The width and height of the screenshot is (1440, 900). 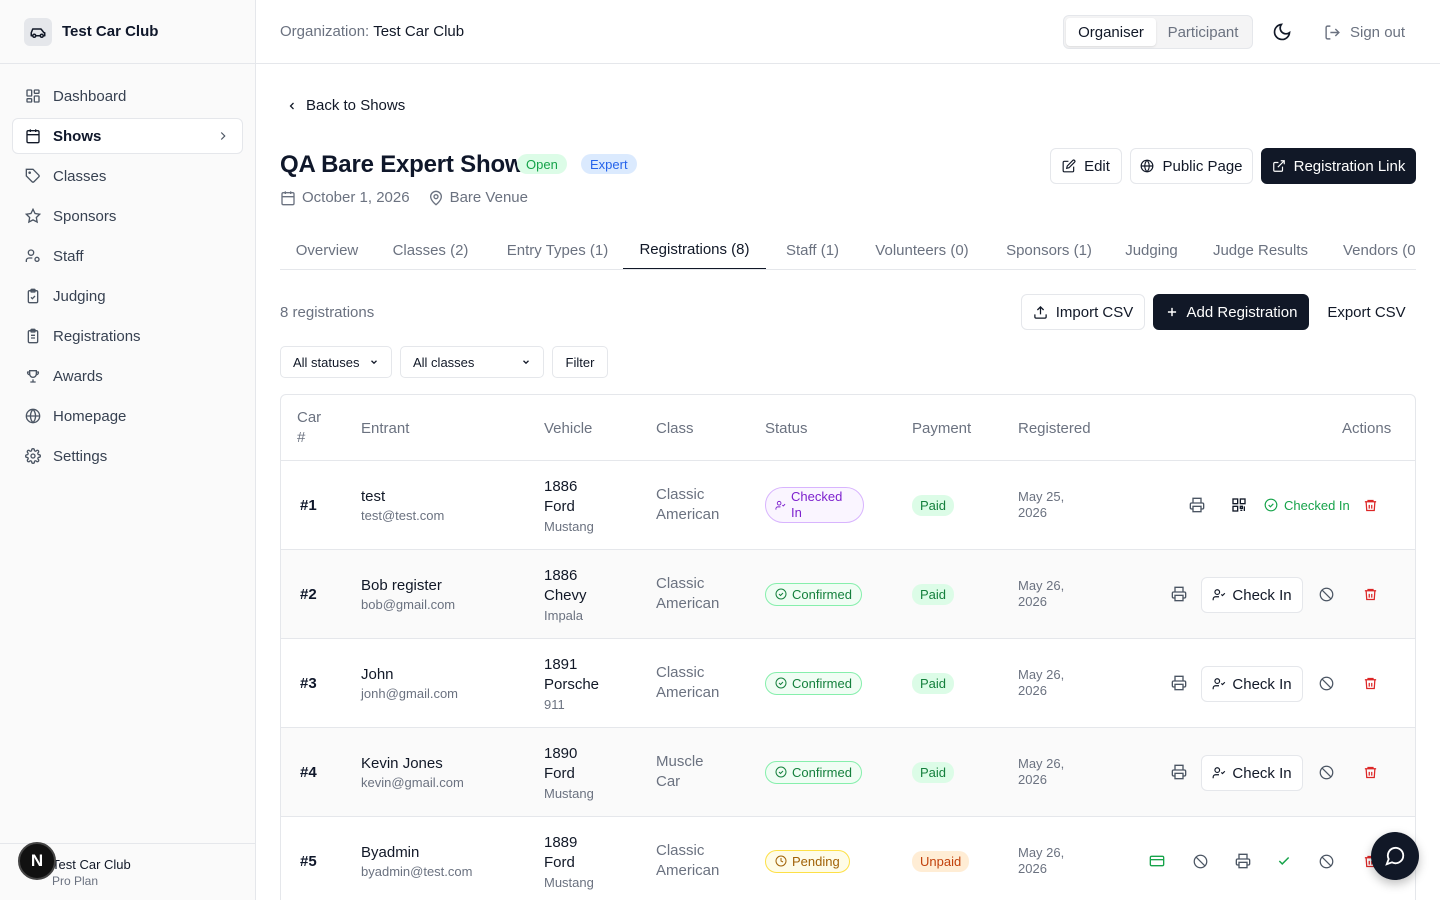 What do you see at coordinates (557, 249) in the screenshot?
I see `tab-entry-types: Entry Types (1)` at bounding box center [557, 249].